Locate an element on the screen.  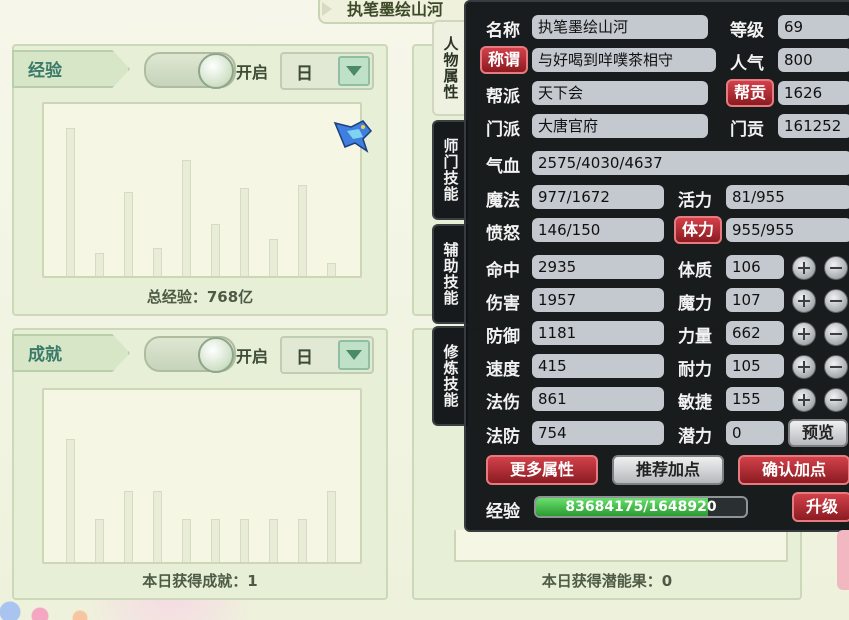
experience-chart is located at coordinates (202, 190).